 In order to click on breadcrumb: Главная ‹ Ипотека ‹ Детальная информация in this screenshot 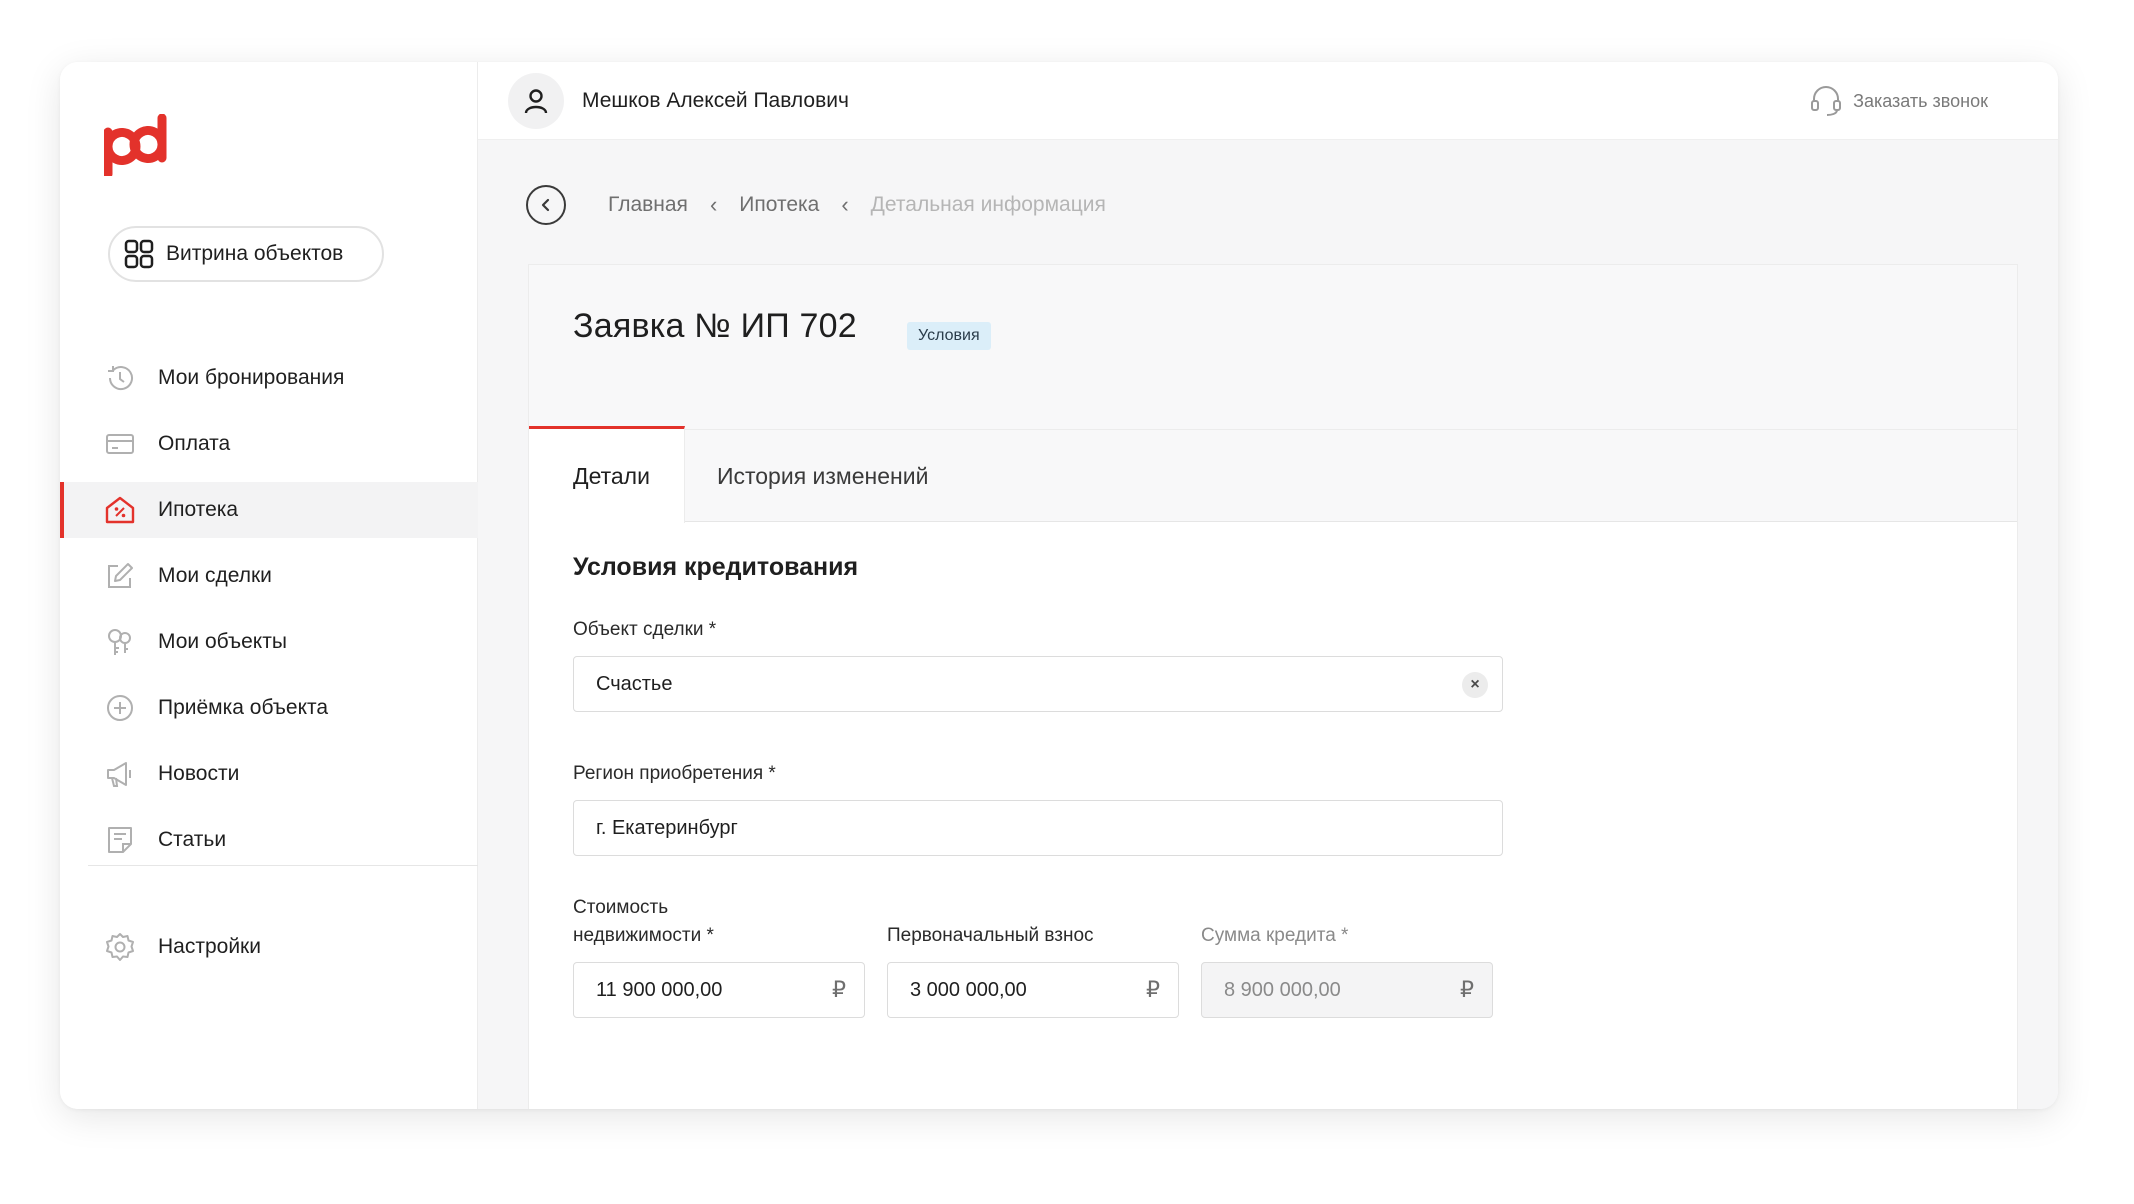, I will do `click(816, 205)`.